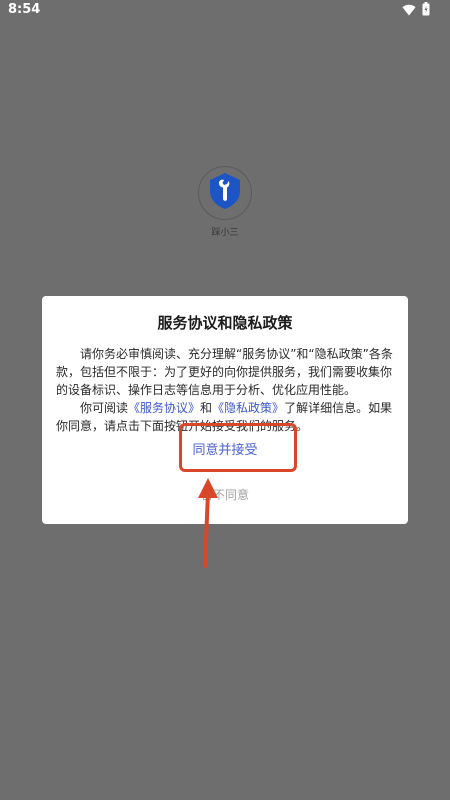  What do you see at coordinates (409, 10) in the screenshot?
I see `wifi-icon` at bounding box center [409, 10].